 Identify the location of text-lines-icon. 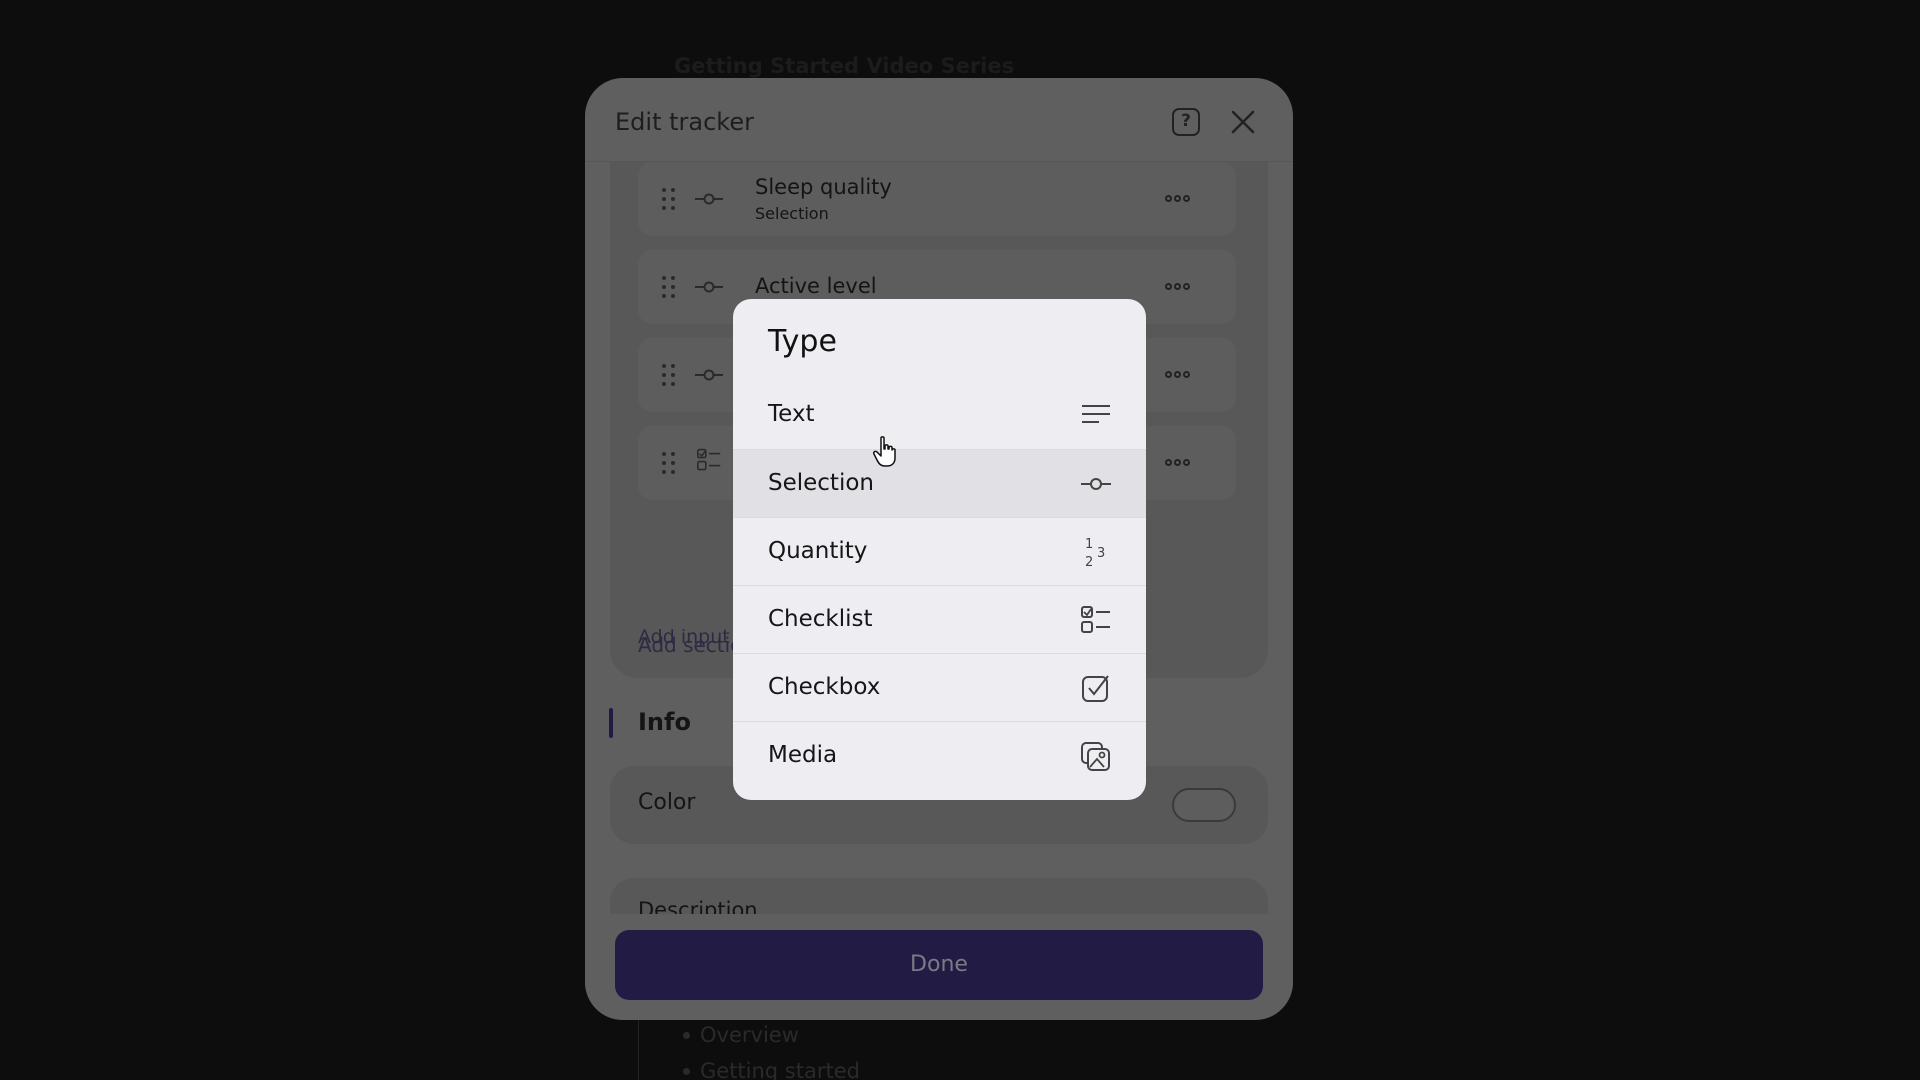
(1096, 414).